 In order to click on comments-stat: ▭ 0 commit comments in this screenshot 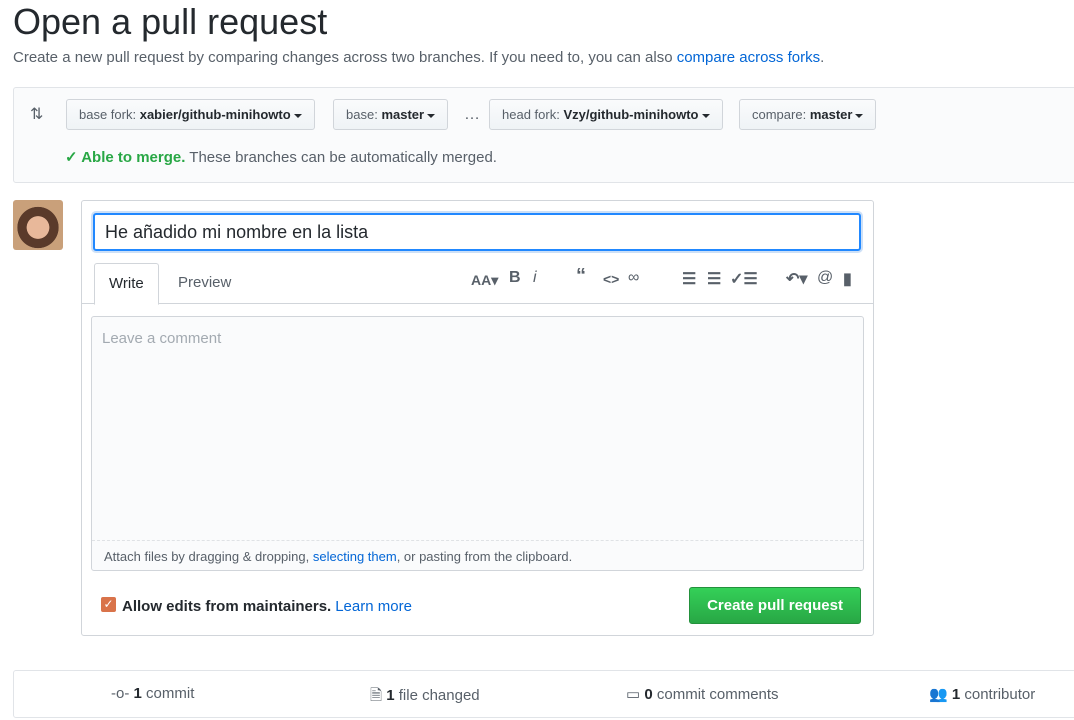, I will do `click(702, 694)`.